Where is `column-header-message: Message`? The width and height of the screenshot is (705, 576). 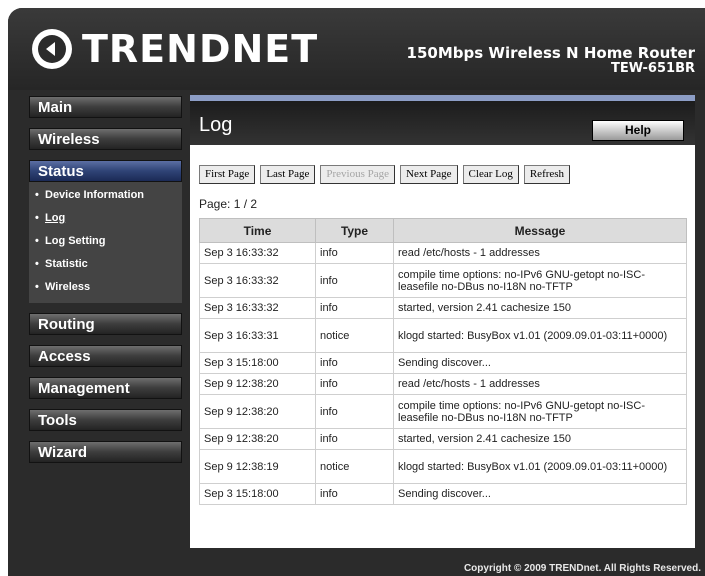
column-header-message: Message is located at coordinates (540, 230).